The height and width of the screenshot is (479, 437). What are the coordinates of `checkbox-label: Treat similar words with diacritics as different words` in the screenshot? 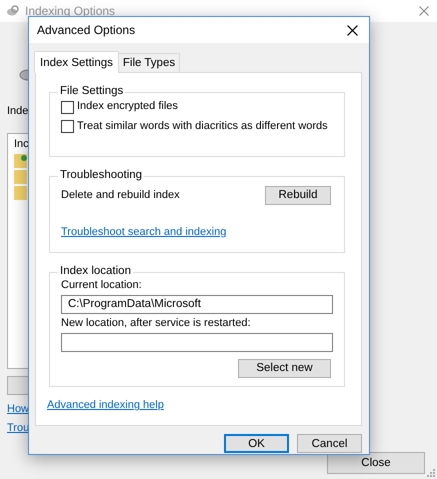 It's located at (202, 127).